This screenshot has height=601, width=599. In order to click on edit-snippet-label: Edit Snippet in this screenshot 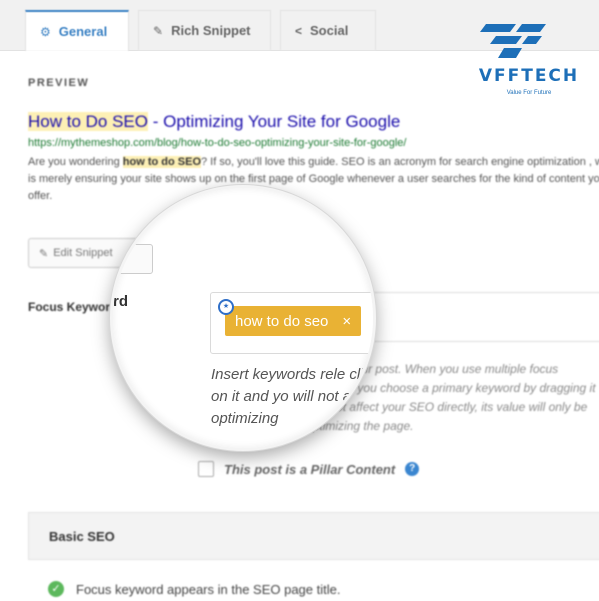, I will do `click(83, 253)`.